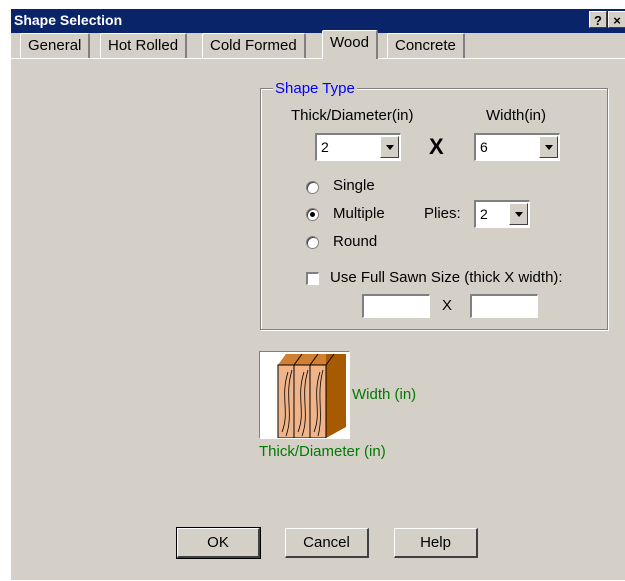 This screenshot has height=581, width=625. What do you see at coordinates (352, 115) in the screenshot?
I see `thick-diameter-label: Thick/Diameter(in)` at bounding box center [352, 115].